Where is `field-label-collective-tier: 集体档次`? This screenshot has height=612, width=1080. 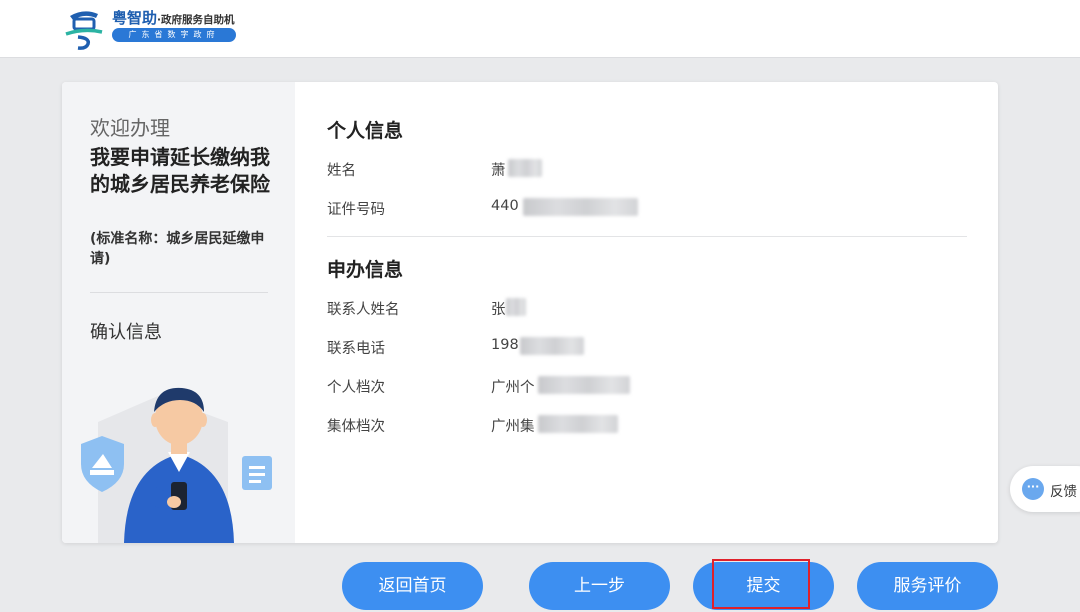
field-label-collective-tier: 集体档次 is located at coordinates (356, 427).